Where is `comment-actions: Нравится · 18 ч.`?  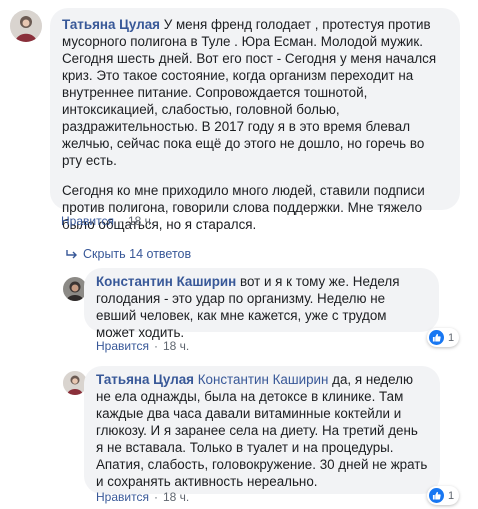
comment-actions: Нравится · 18 ч. is located at coordinates (107, 221).